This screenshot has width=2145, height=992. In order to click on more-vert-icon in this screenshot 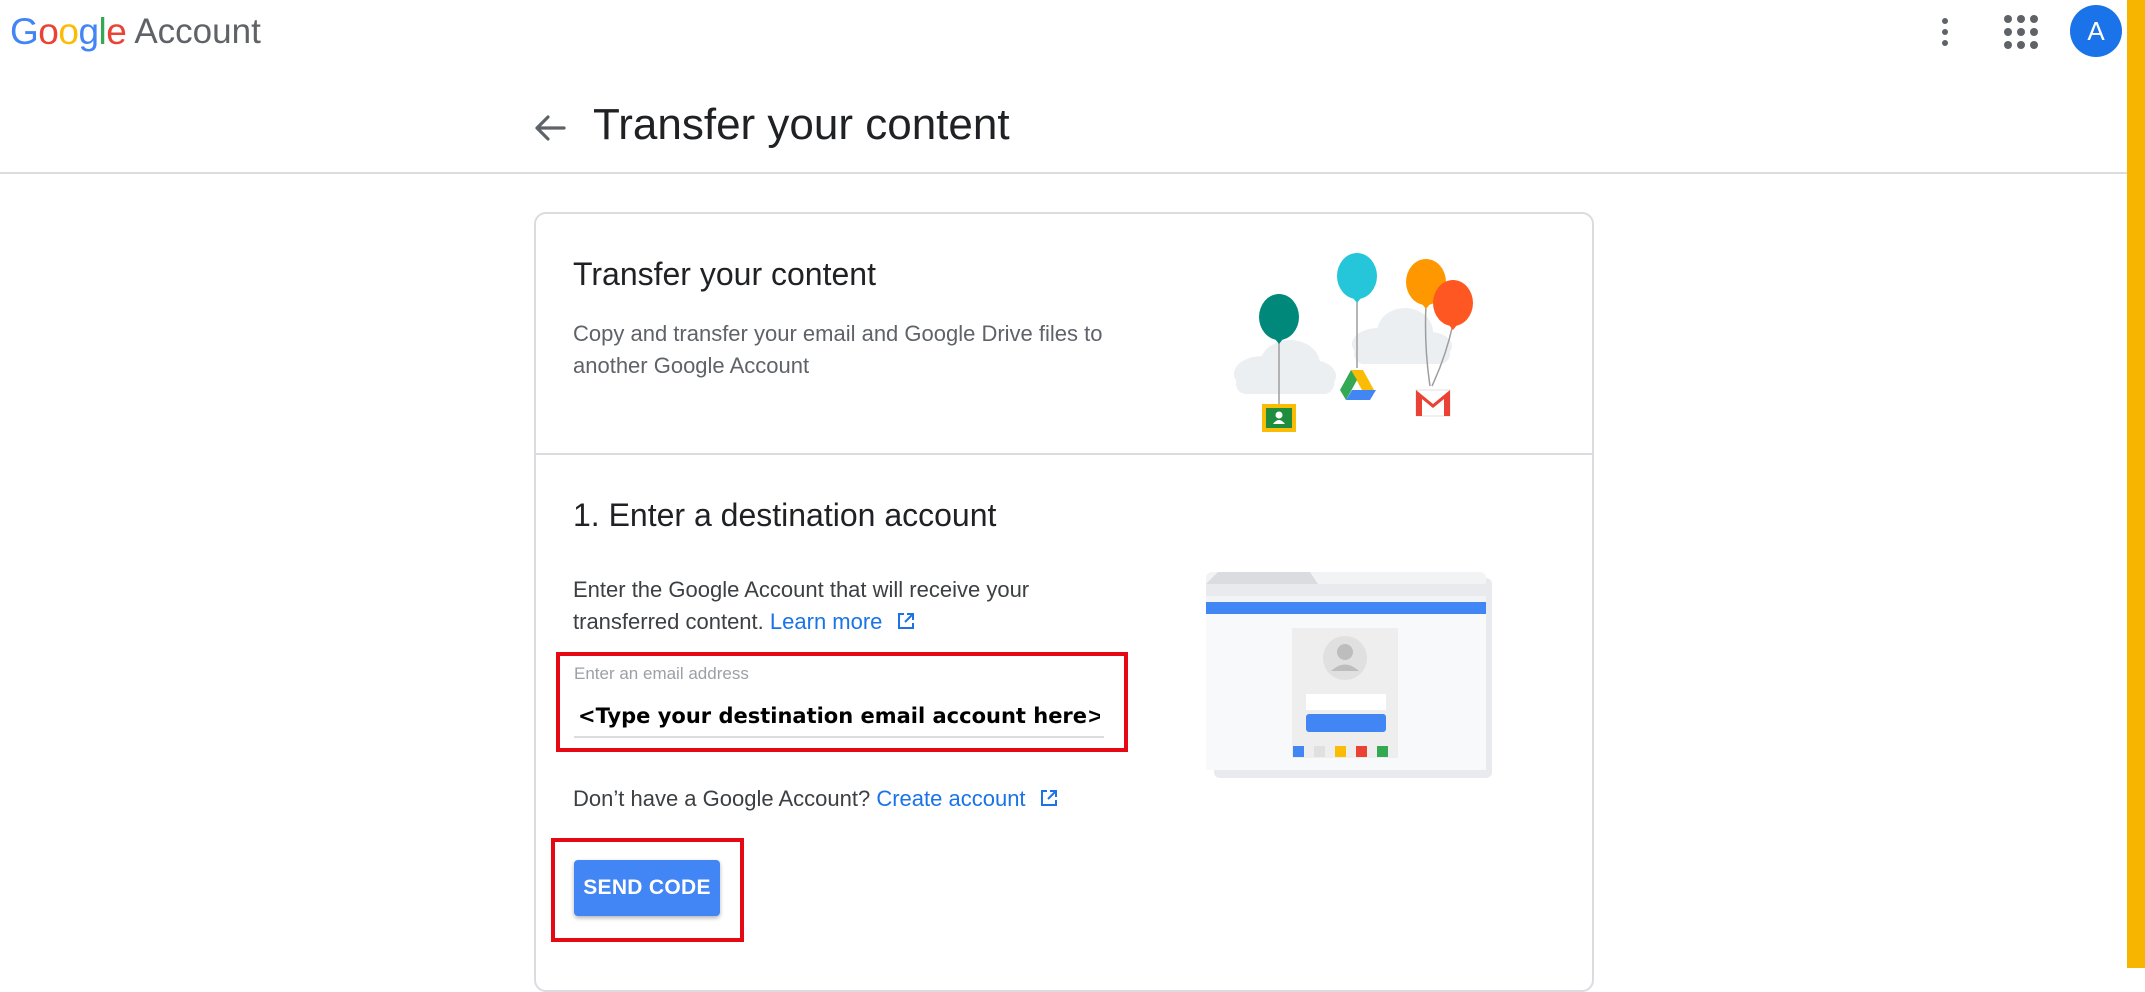, I will do `click(1945, 32)`.